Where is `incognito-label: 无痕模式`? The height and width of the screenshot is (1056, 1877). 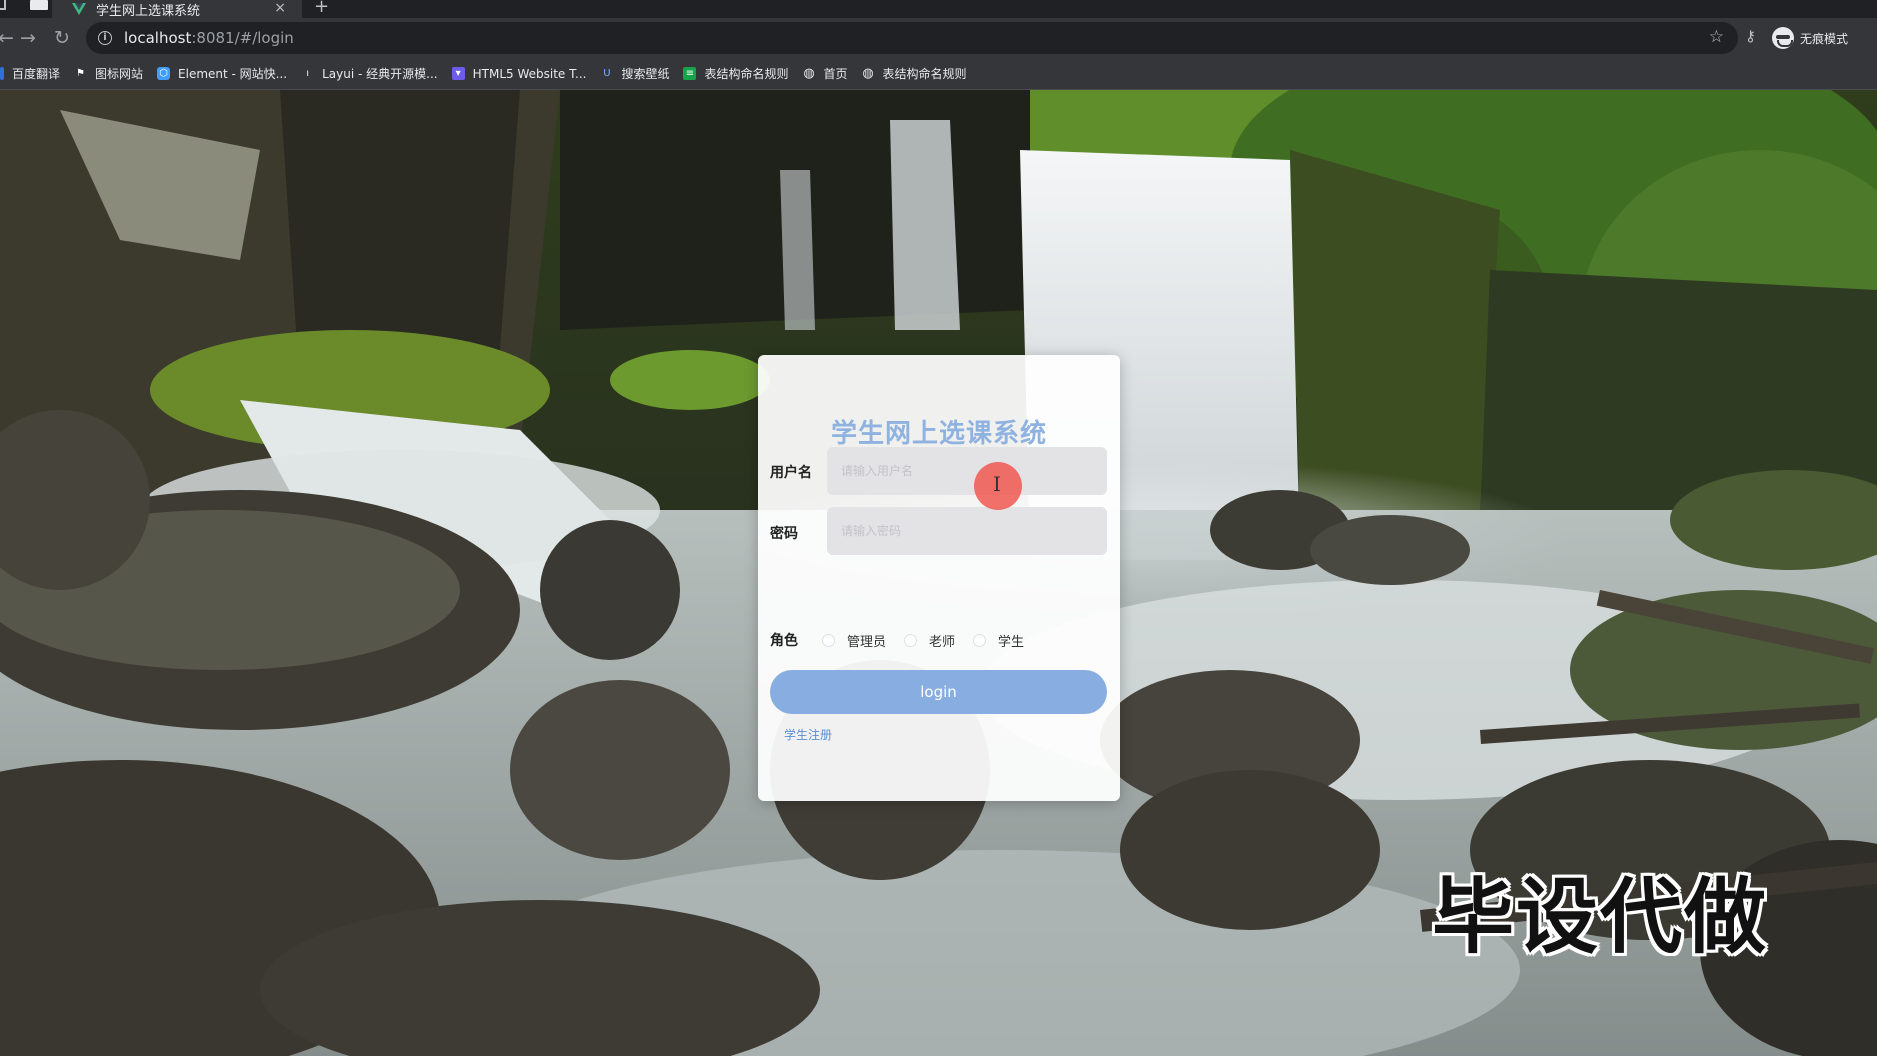 incognito-label: 无痕模式 is located at coordinates (1824, 38).